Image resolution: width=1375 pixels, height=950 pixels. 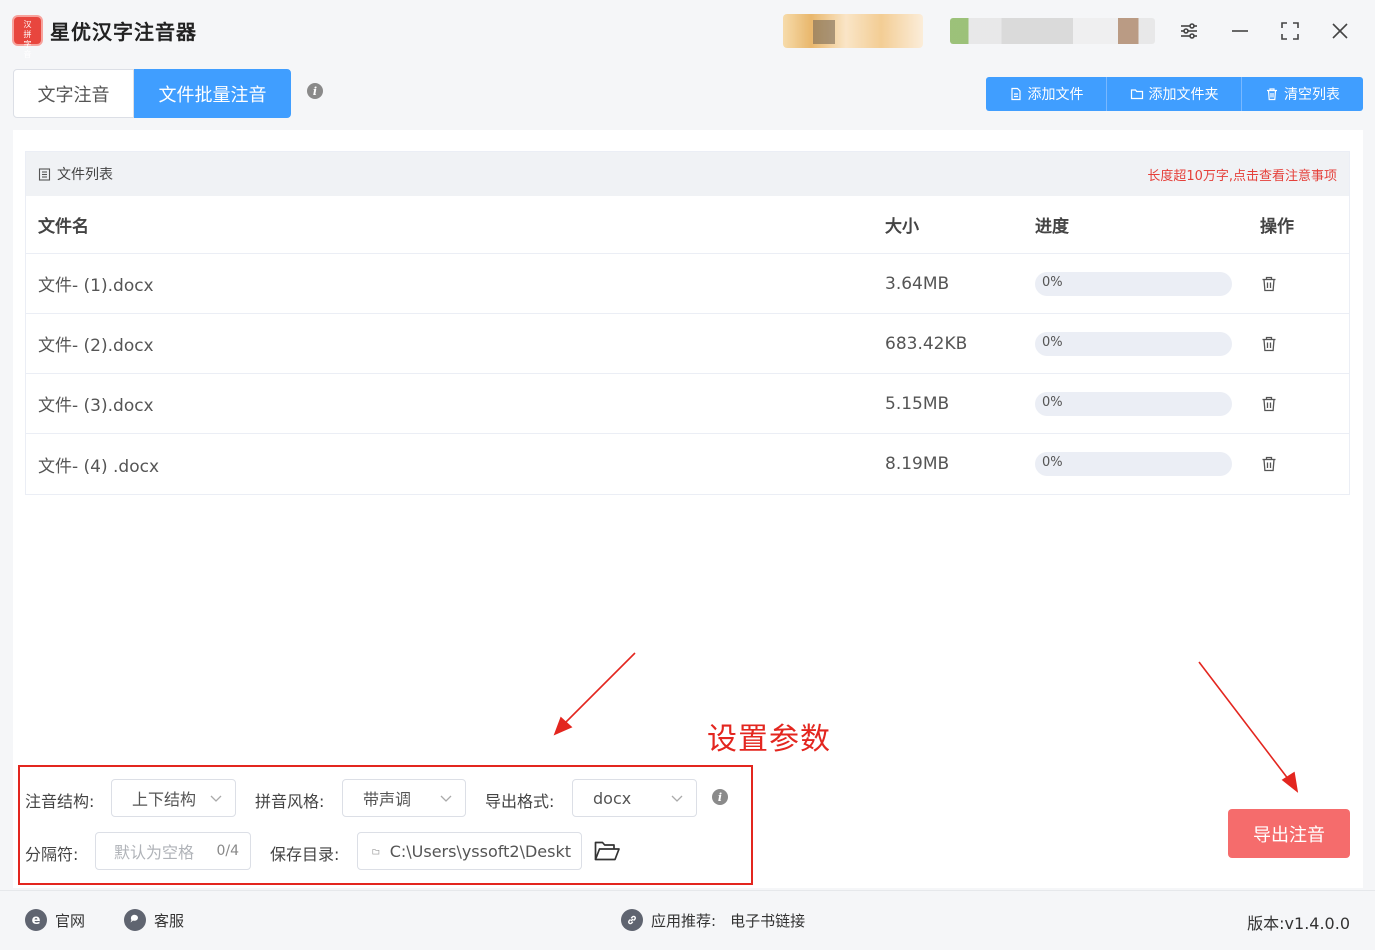 I want to click on maximize-icon, so click(x=1290, y=31).